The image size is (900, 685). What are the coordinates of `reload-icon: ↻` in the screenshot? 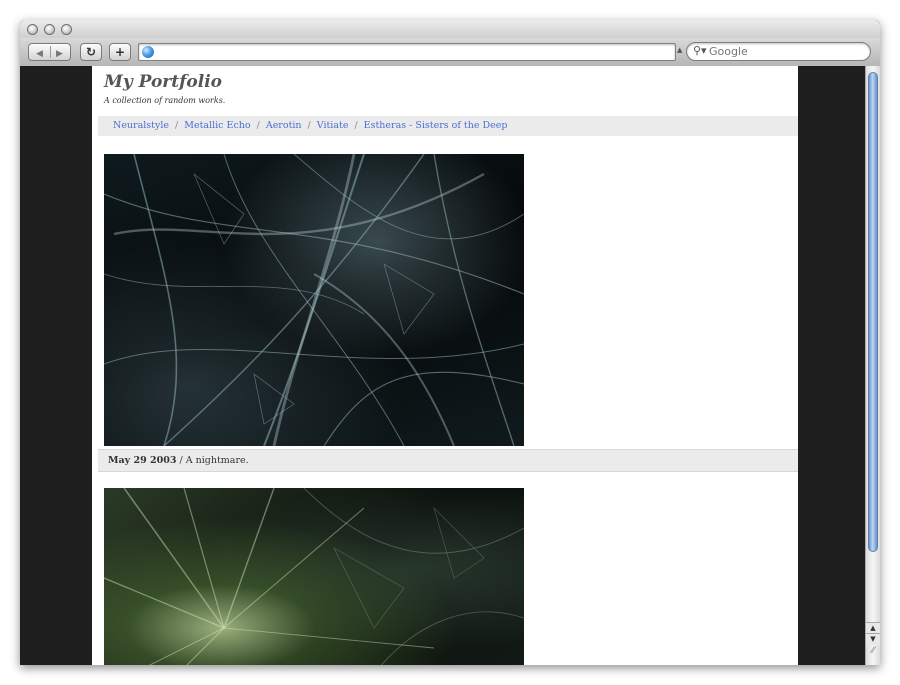 It's located at (91, 52).